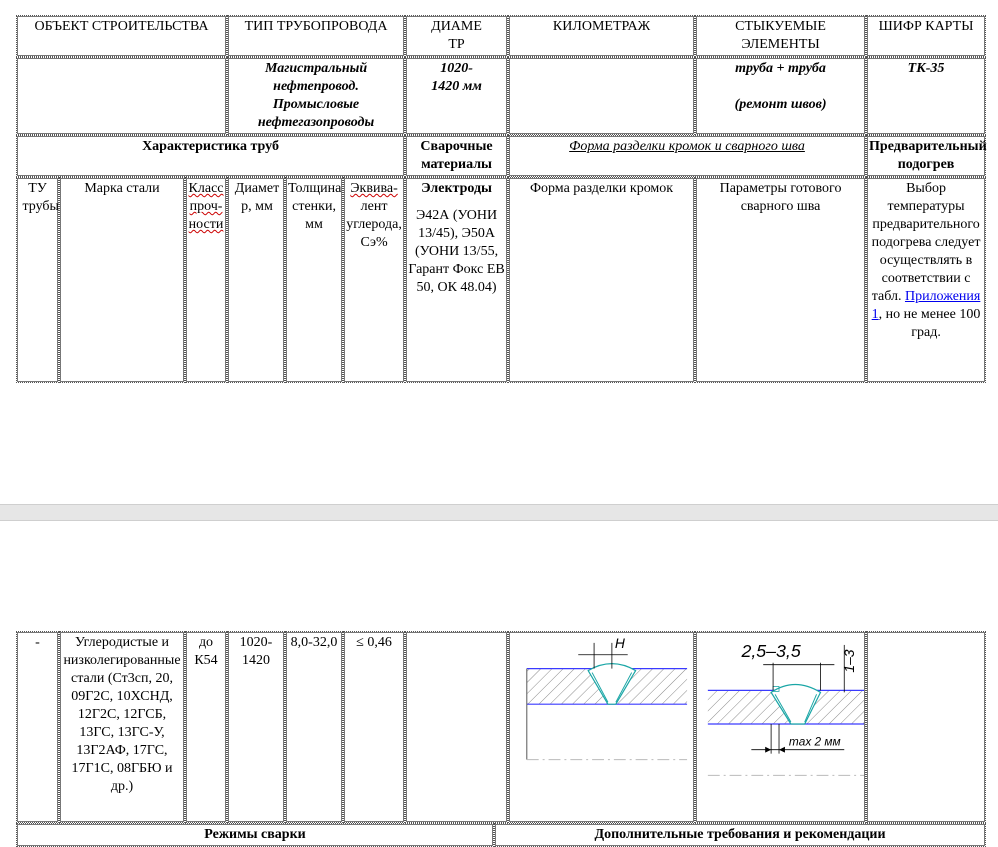 This screenshot has height=847, width=998. Describe the element at coordinates (122, 36) in the screenshot. I see `header-object: ОБЪЕКТ СТРОИТЕЛЬСТВА` at that location.